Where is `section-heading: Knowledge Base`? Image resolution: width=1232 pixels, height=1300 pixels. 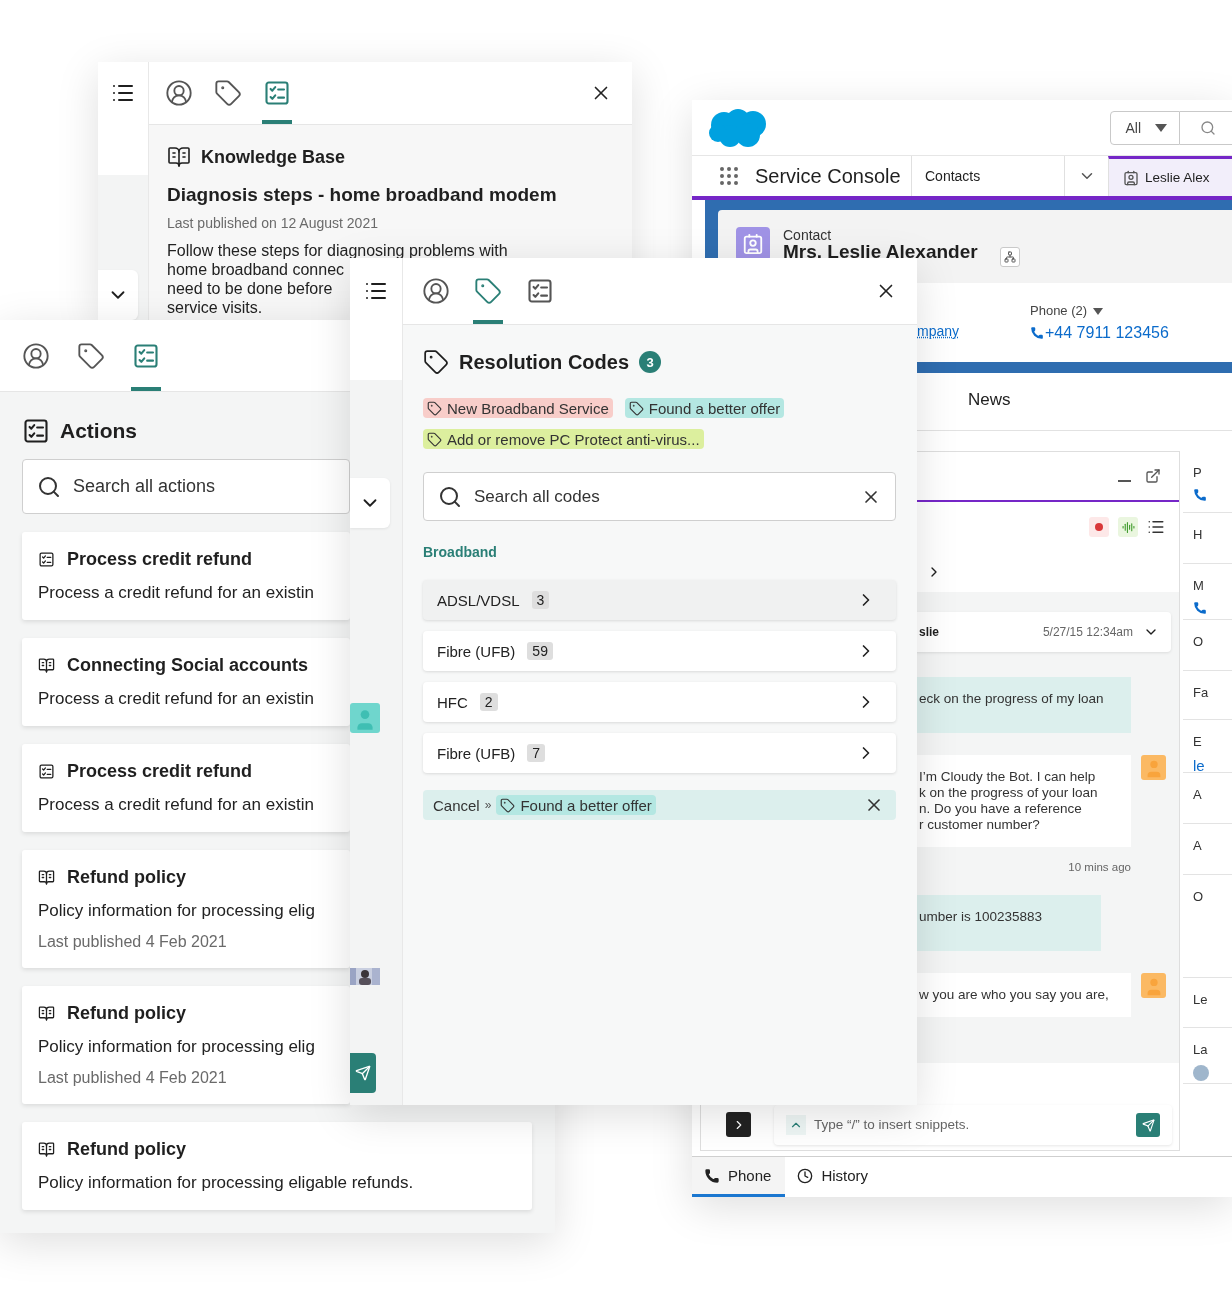
section-heading: Knowledge Base is located at coordinates (273, 157).